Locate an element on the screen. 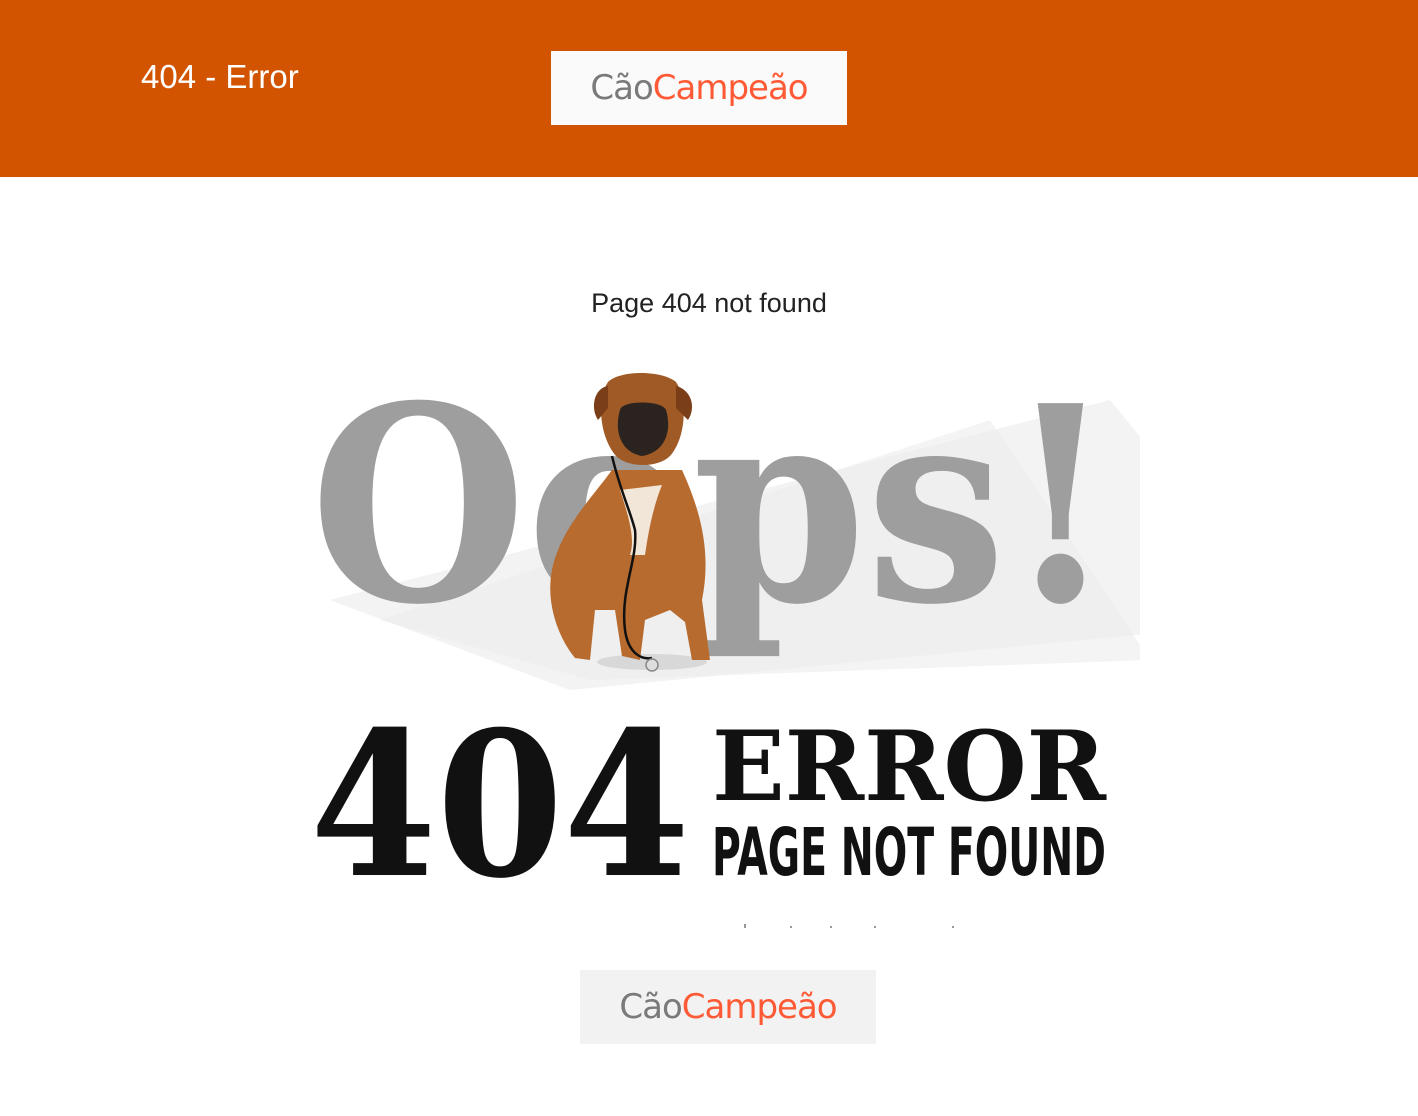 The height and width of the screenshot is (1116, 1418). header-logo: CãoCampeão is located at coordinates (699, 88).